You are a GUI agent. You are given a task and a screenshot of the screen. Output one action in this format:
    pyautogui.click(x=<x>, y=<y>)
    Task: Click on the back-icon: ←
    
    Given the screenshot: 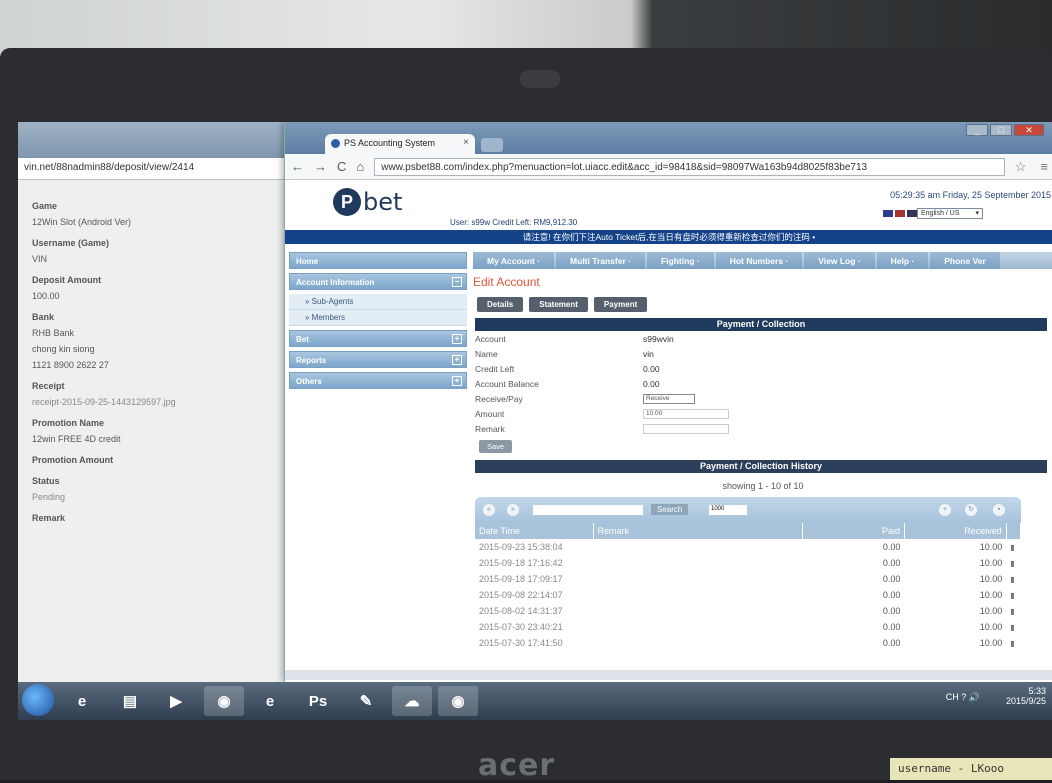 What is the action you would take?
    pyautogui.click(x=297, y=166)
    